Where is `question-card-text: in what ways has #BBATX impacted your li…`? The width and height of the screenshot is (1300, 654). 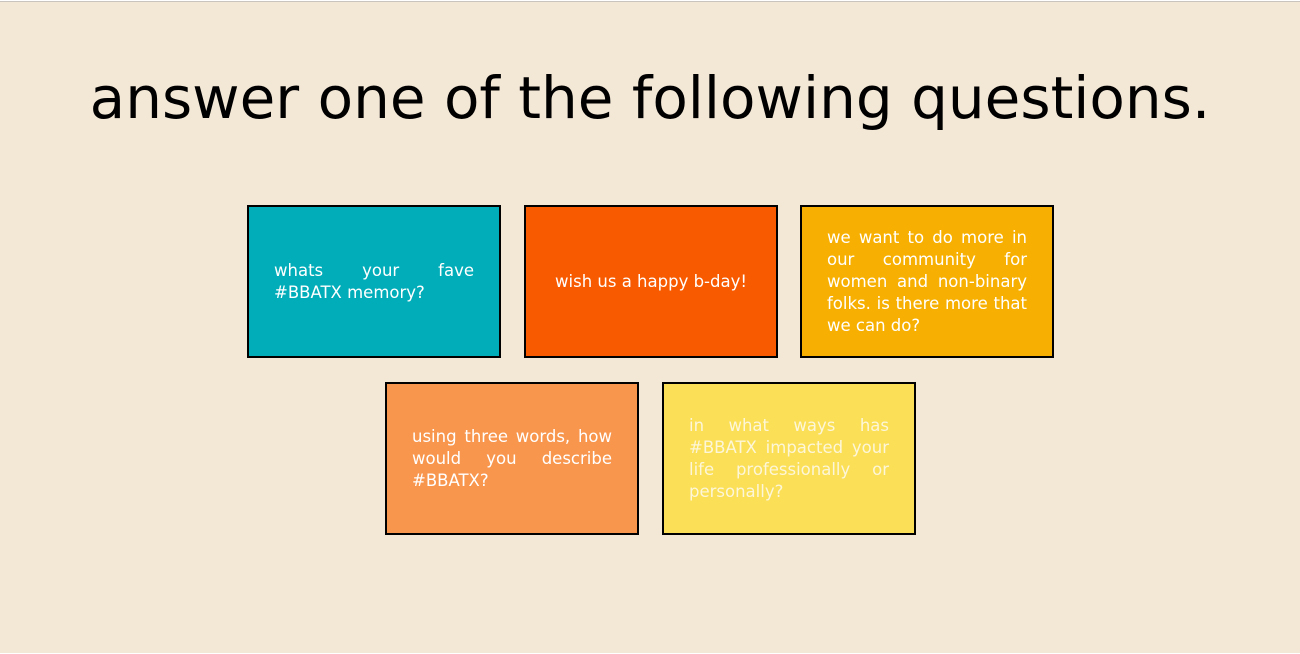 question-card-text: in what ways has #BBATX impacted your li… is located at coordinates (789, 458).